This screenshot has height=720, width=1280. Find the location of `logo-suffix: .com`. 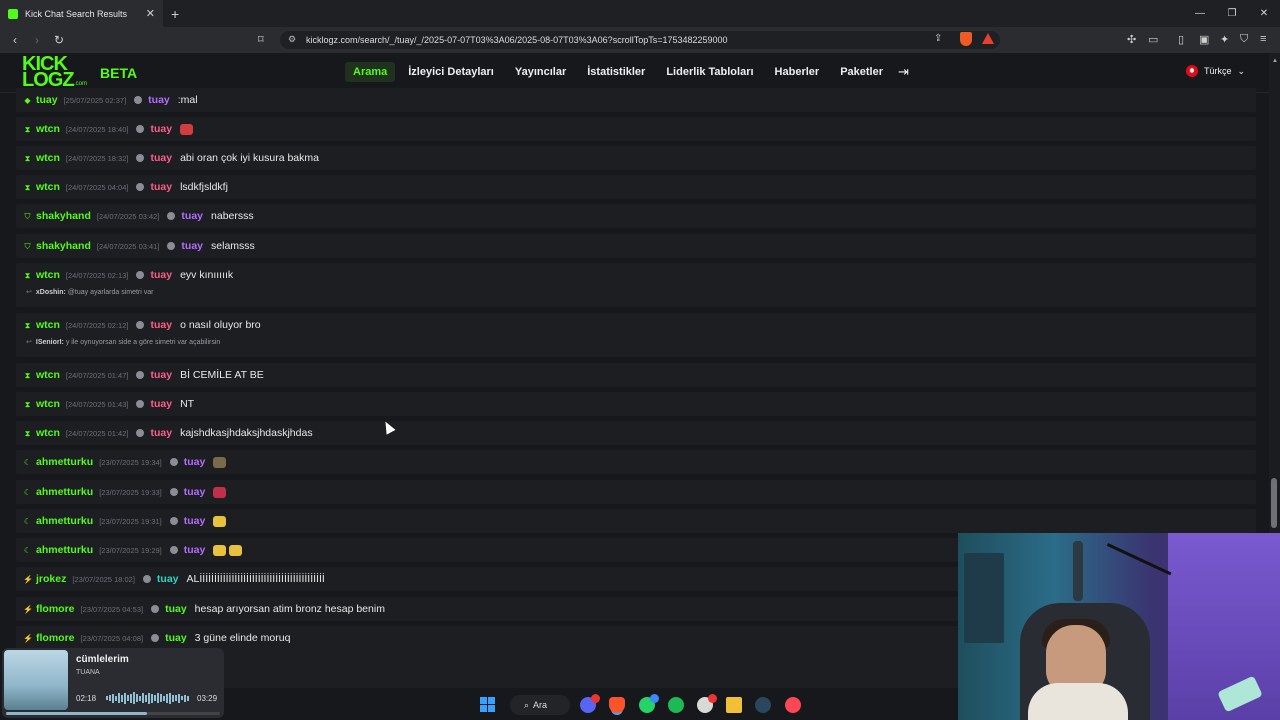

logo-suffix: .com is located at coordinates (81, 84).